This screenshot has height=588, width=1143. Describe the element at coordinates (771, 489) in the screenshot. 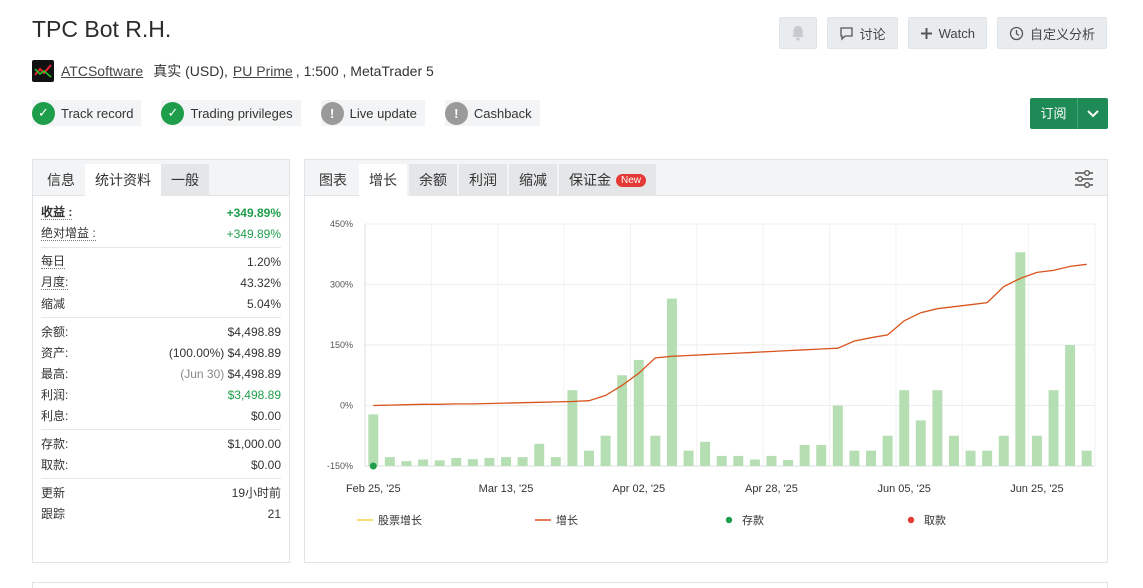

I see `x-tick-label: Apr 28, '25` at that location.